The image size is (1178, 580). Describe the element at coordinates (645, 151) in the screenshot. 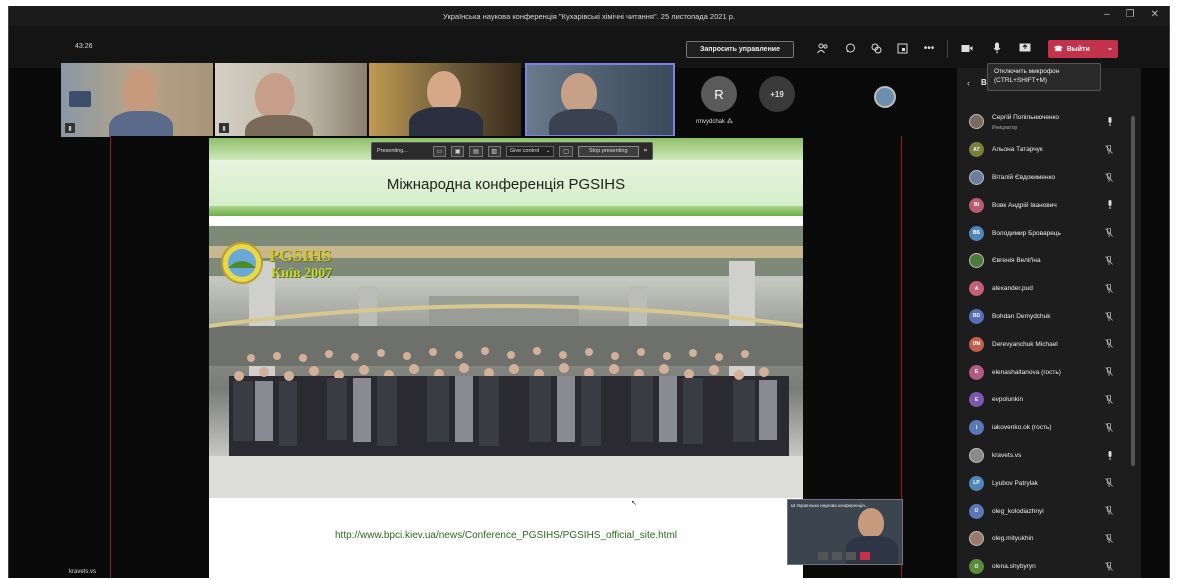

I see `pin-icon: ⌗` at that location.